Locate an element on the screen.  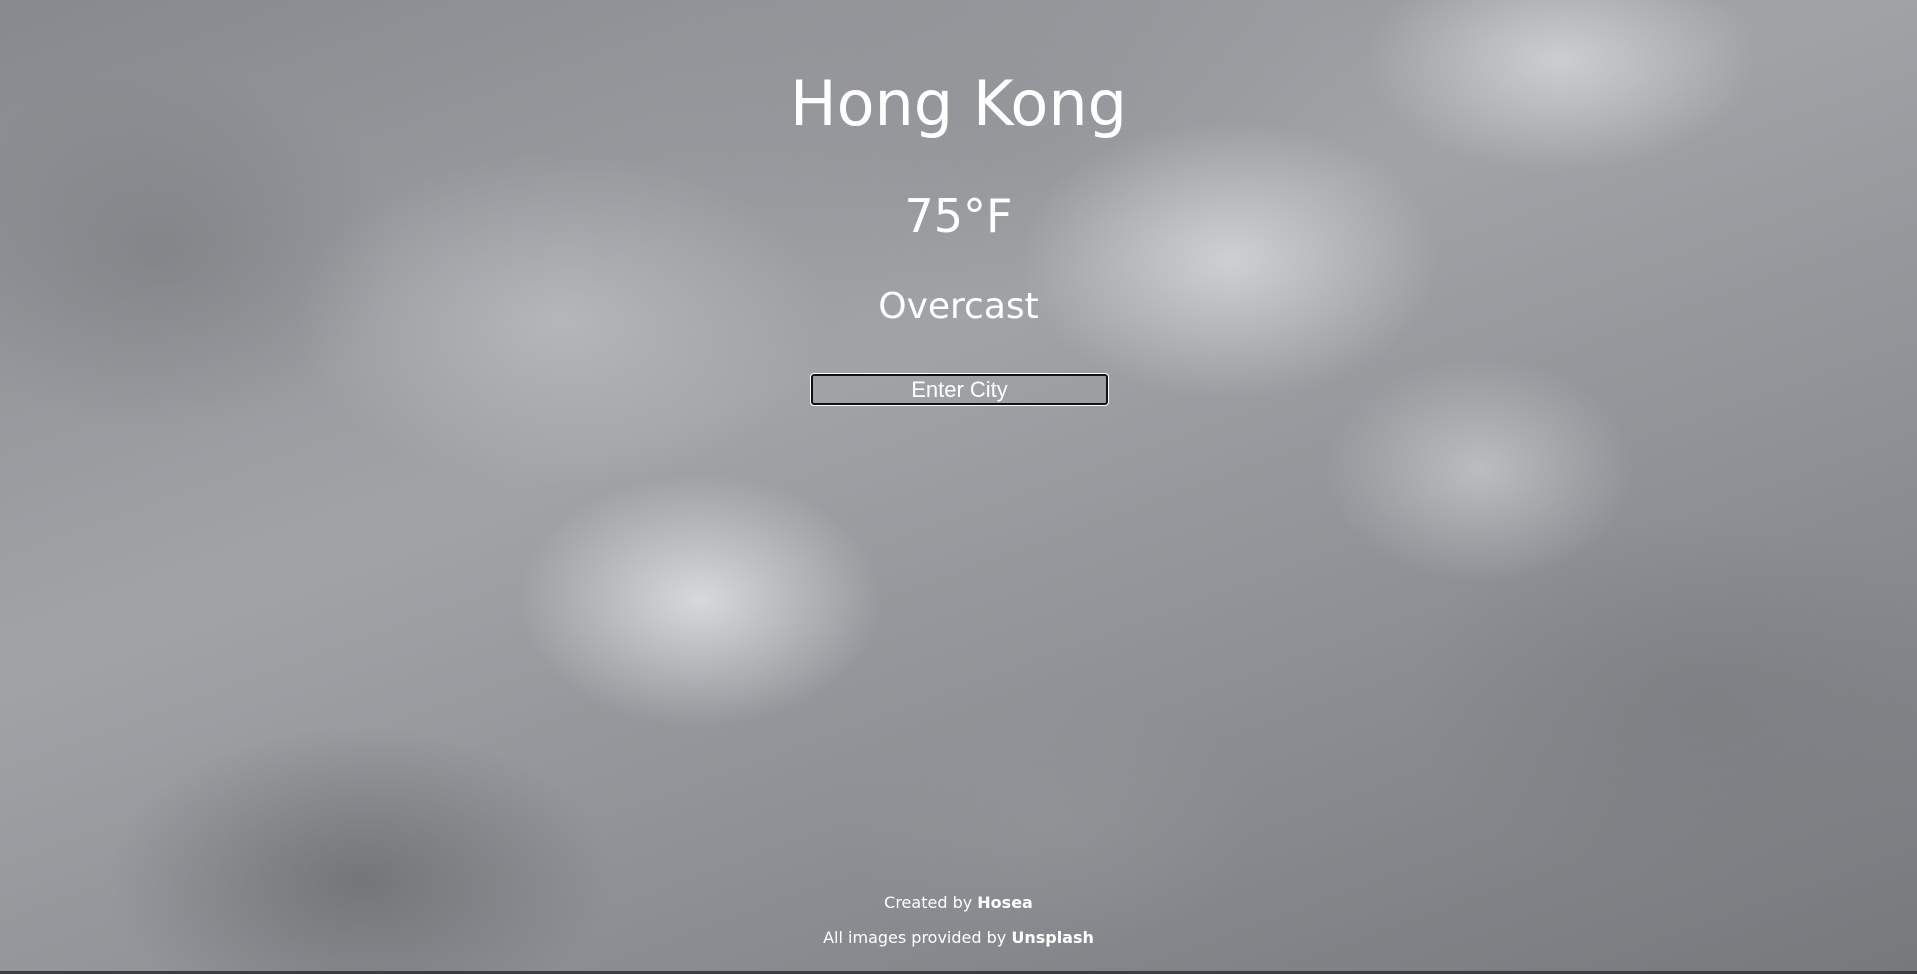
city-search-input is located at coordinates (959, 389).